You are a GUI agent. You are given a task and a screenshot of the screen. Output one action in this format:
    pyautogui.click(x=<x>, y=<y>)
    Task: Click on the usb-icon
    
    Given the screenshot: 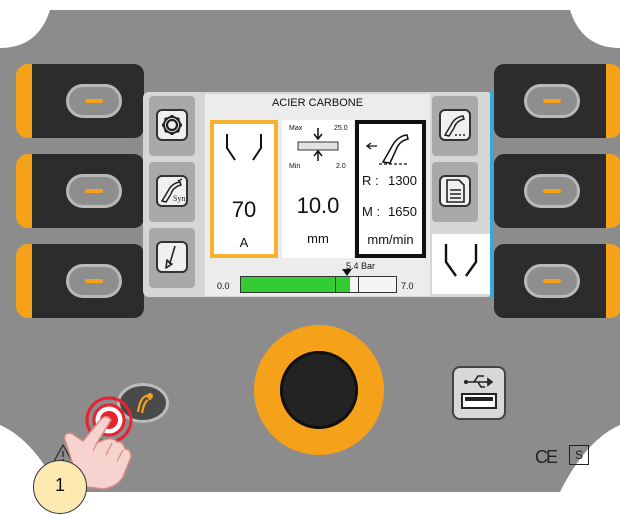 What is the action you would take?
    pyautogui.click(x=479, y=392)
    